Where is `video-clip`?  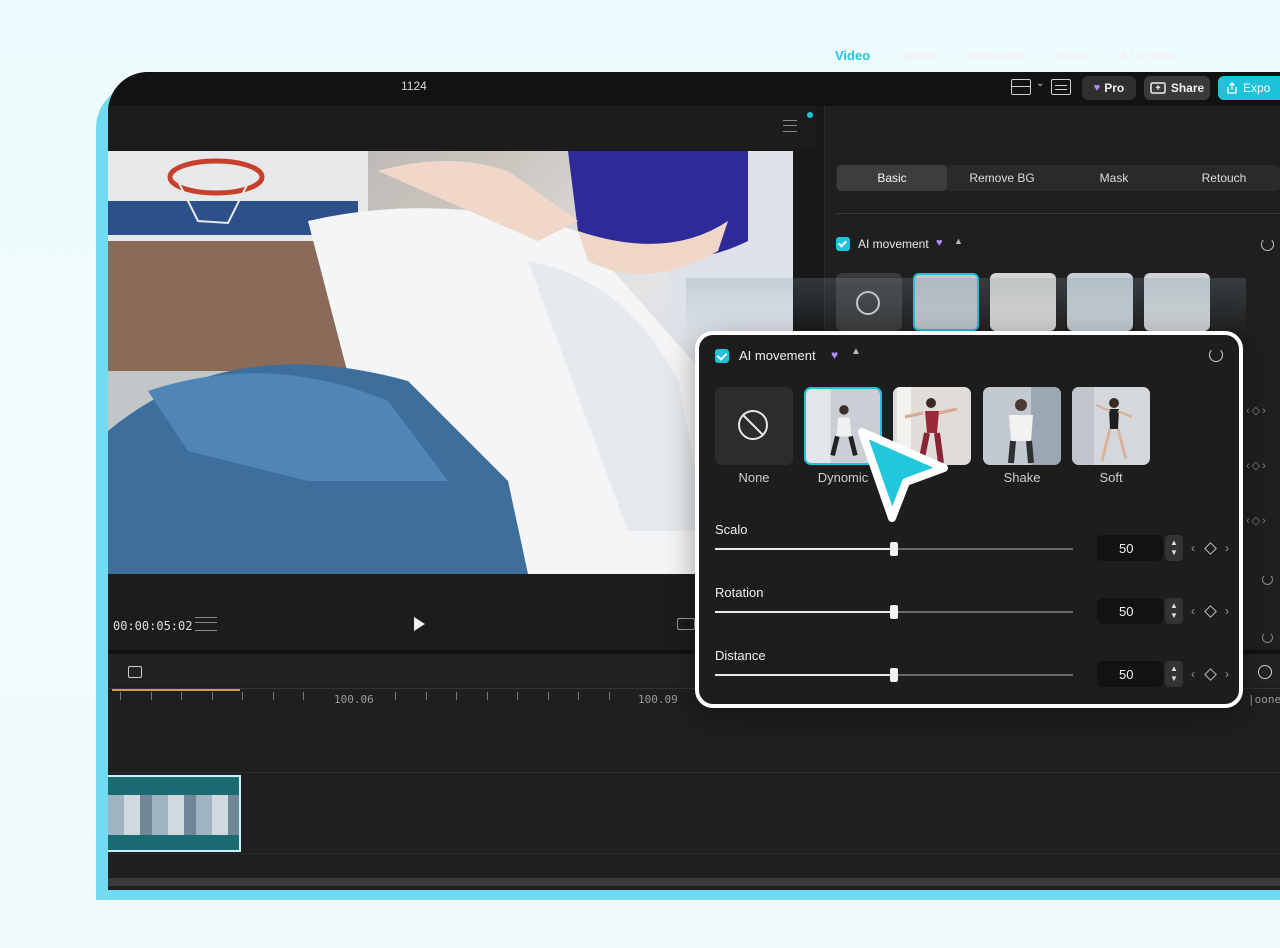
video-clip is located at coordinates (174, 813).